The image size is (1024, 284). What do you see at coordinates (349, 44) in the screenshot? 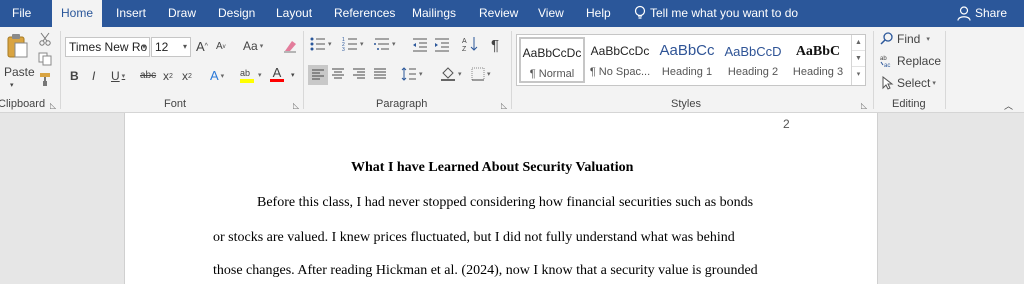
I see `numbered-list-icon: 123` at bounding box center [349, 44].